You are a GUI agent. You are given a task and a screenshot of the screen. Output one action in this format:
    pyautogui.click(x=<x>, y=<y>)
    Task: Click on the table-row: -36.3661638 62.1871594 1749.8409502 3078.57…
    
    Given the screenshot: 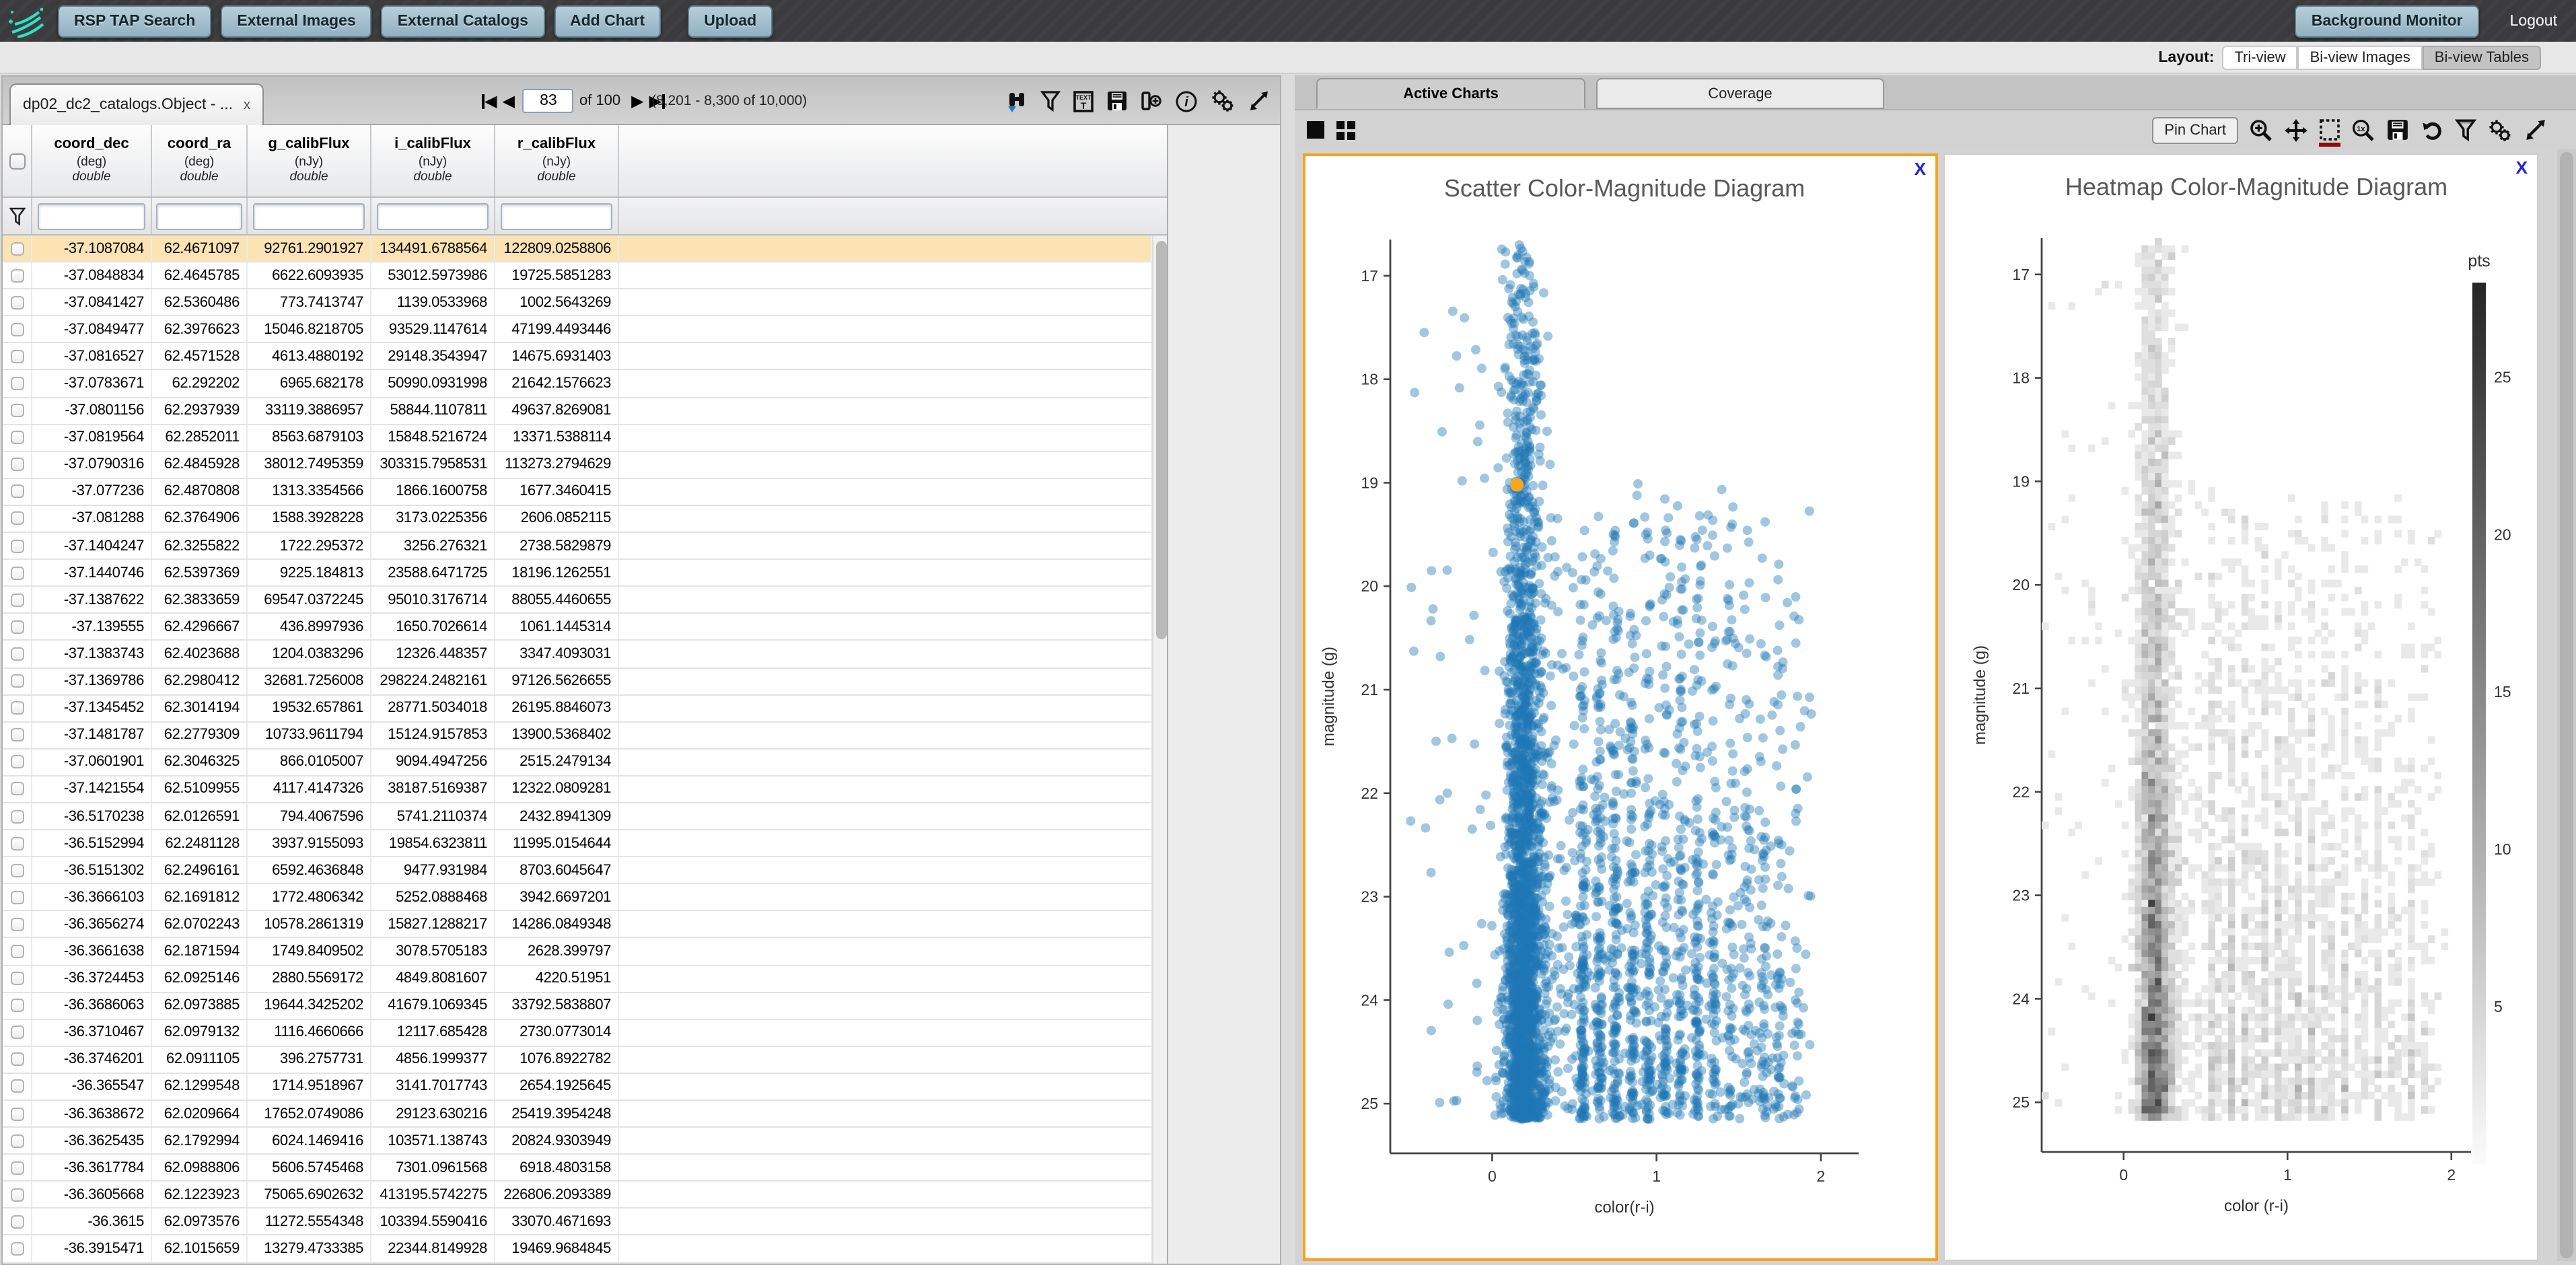 What is the action you would take?
    pyautogui.click(x=577, y=952)
    